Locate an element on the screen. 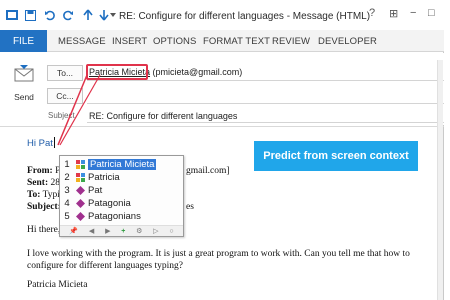  predict-button: Predict from screen context is located at coordinates (336, 156).